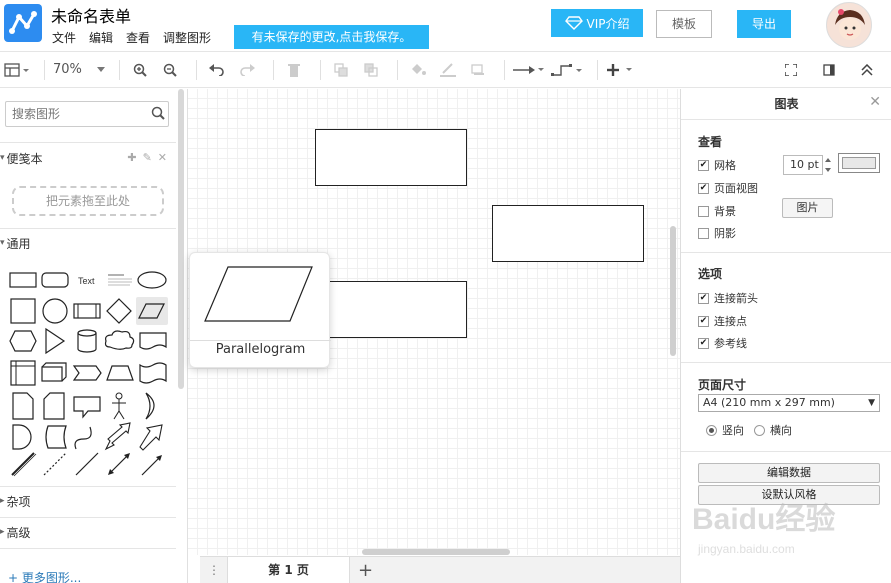  What do you see at coordinates (703, 343) in the screenshot?
I see `guides-checkbox: ✔` at bounding box center [703, 343].